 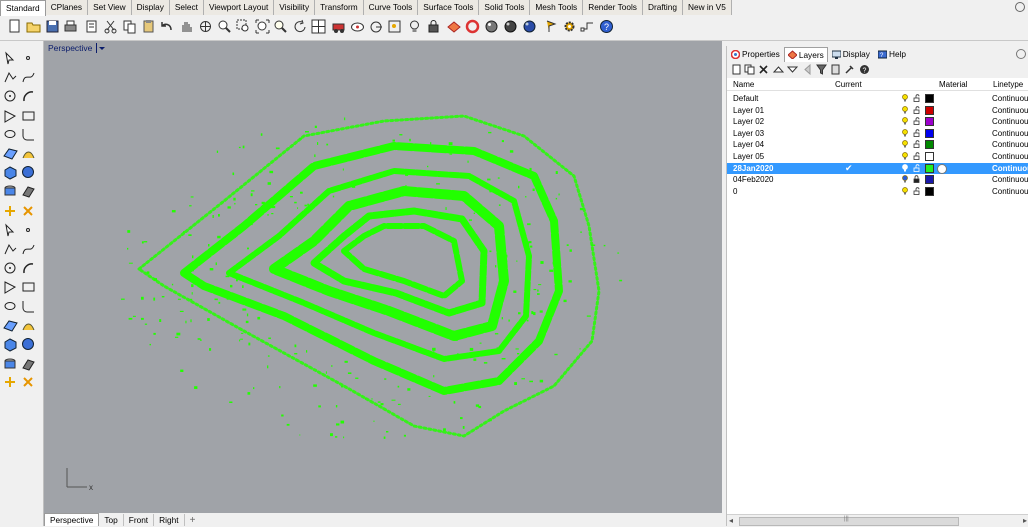 What do you see at coordinates (391, 7) in the screenshot?
I see `tab-curve-tools: Curve Tools` at bounding box center [391, 7].